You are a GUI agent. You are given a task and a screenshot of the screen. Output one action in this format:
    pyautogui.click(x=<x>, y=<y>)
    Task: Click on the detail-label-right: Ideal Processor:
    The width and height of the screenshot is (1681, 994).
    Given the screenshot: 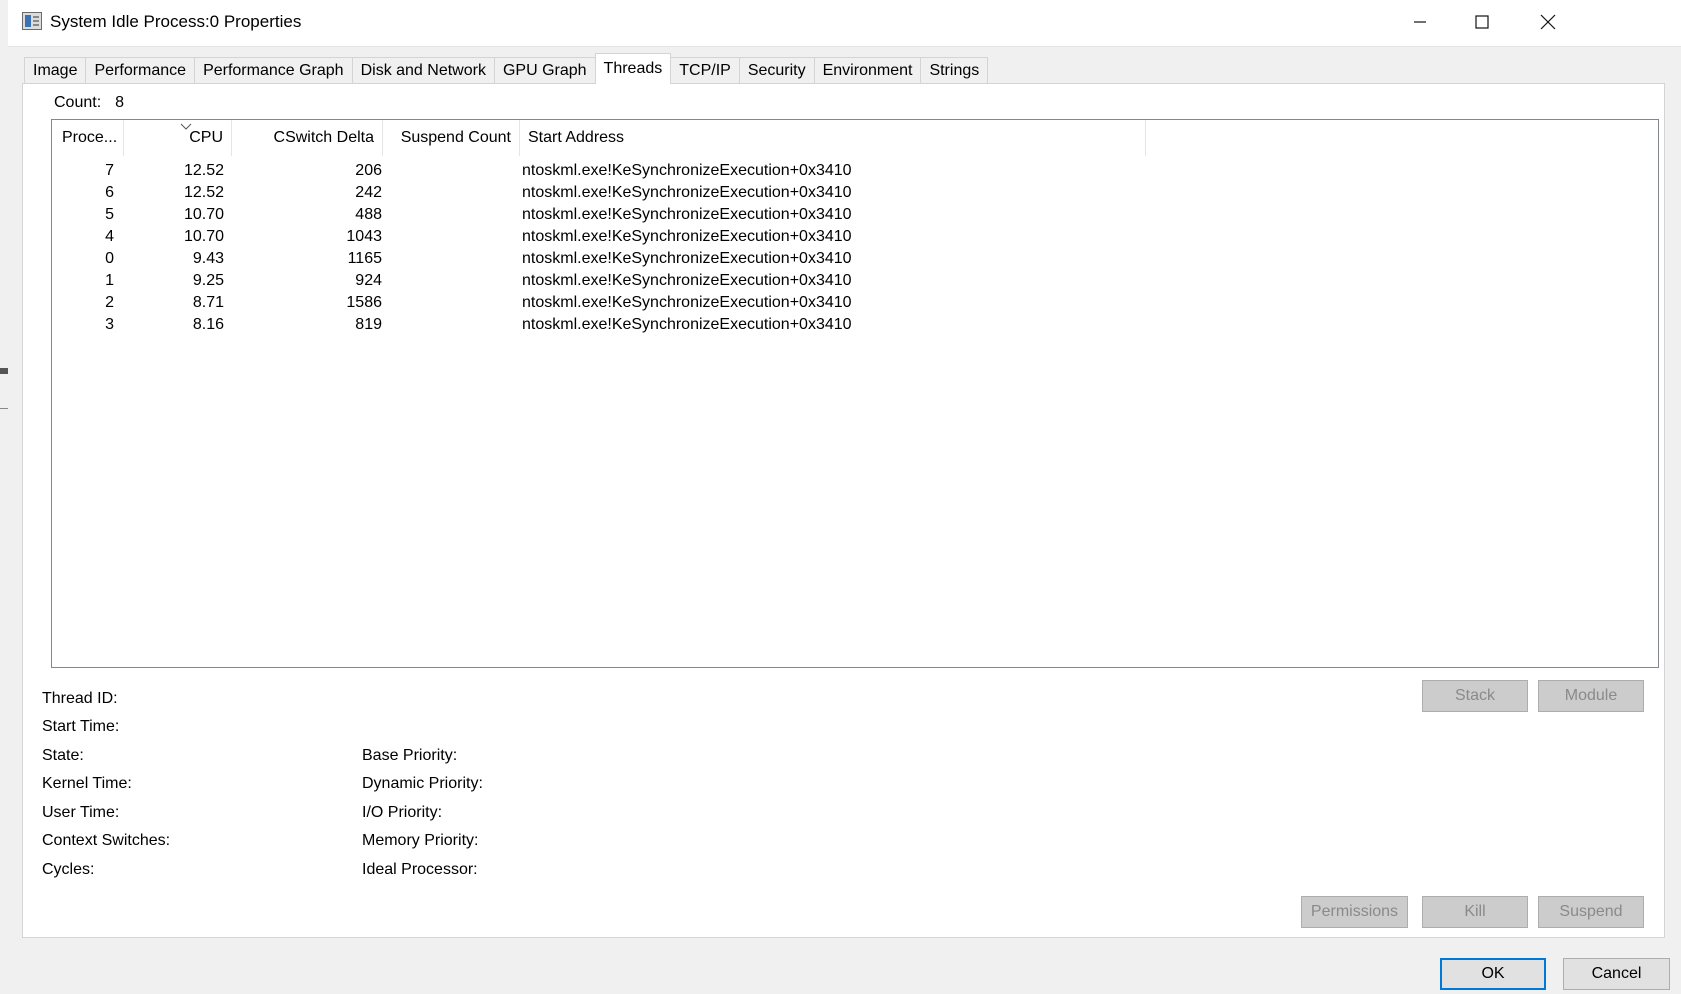 What is the action you would take?
    pyautogui.click(x=420, y=869)
    